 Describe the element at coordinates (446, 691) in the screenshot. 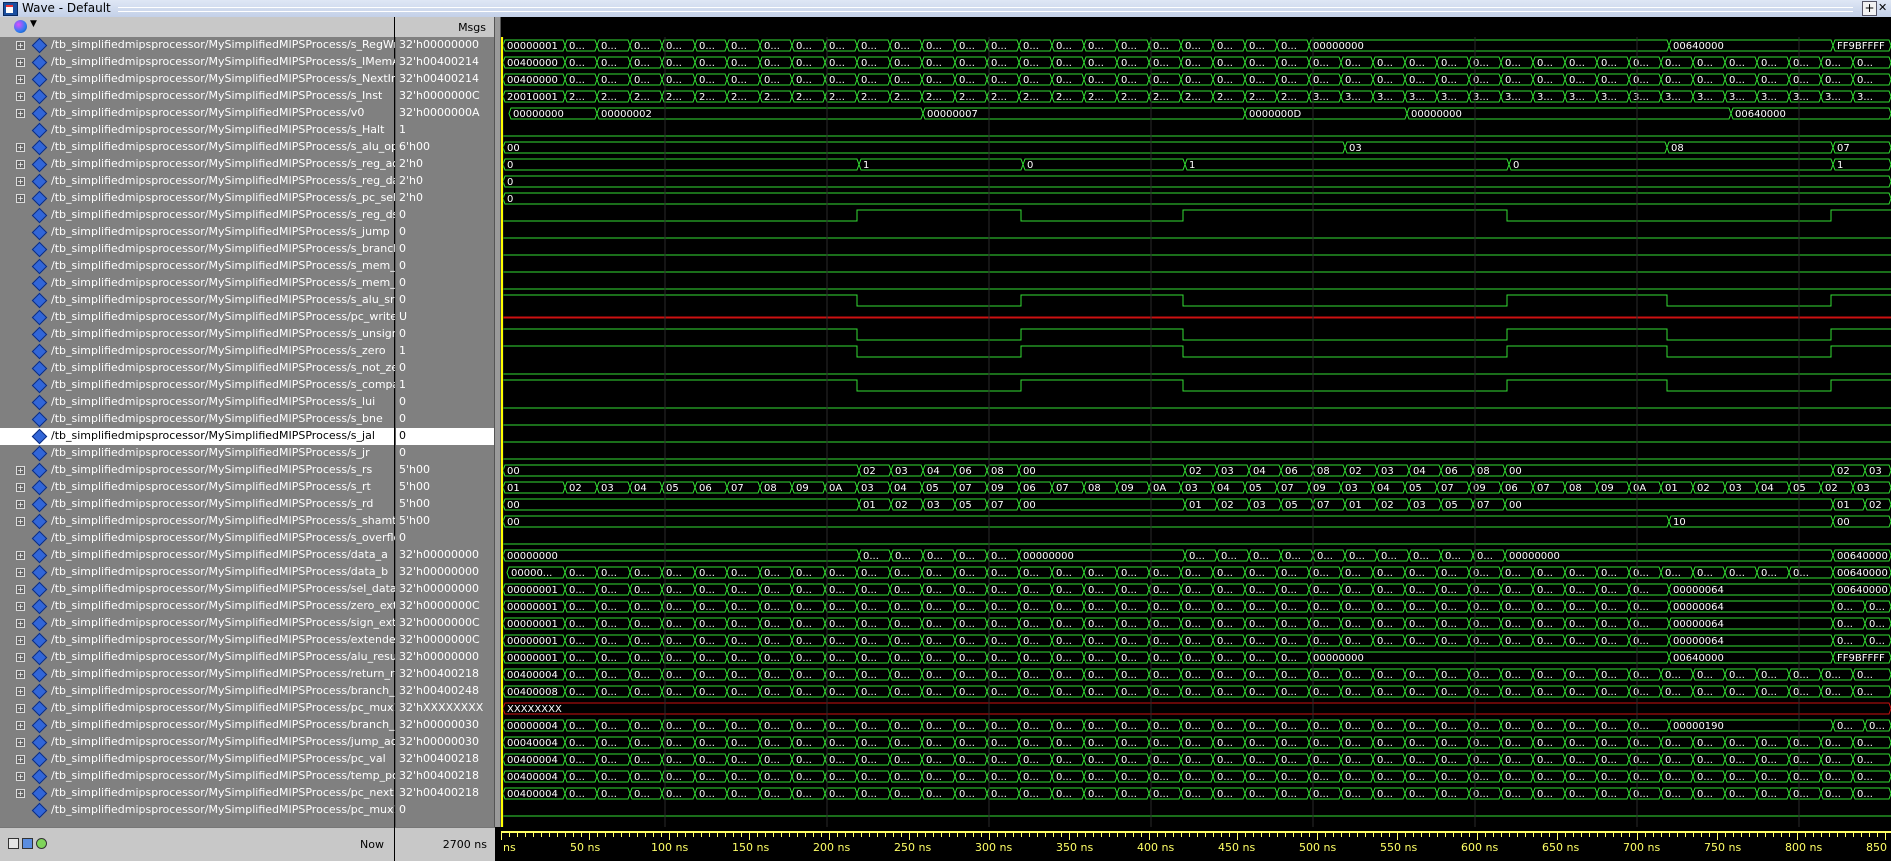

I see `signal-value-row: 32'h00400248` at that location.